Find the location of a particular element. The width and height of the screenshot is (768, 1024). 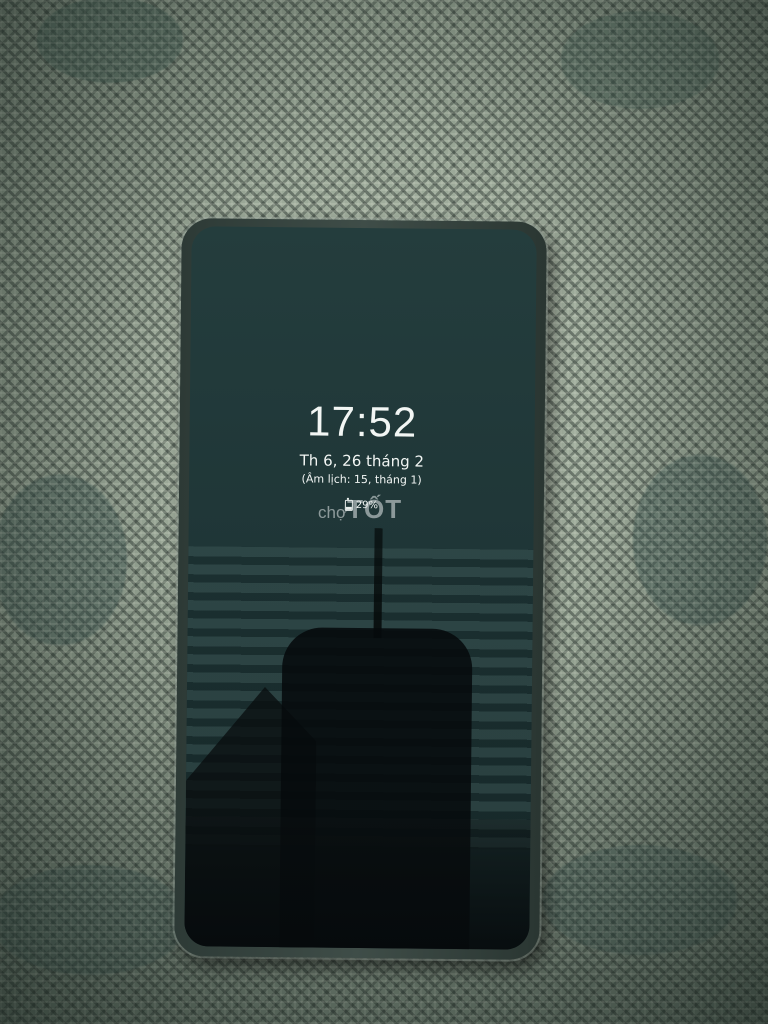

lockscreen-clock: 17:52 is located at coordinates (362, 421).